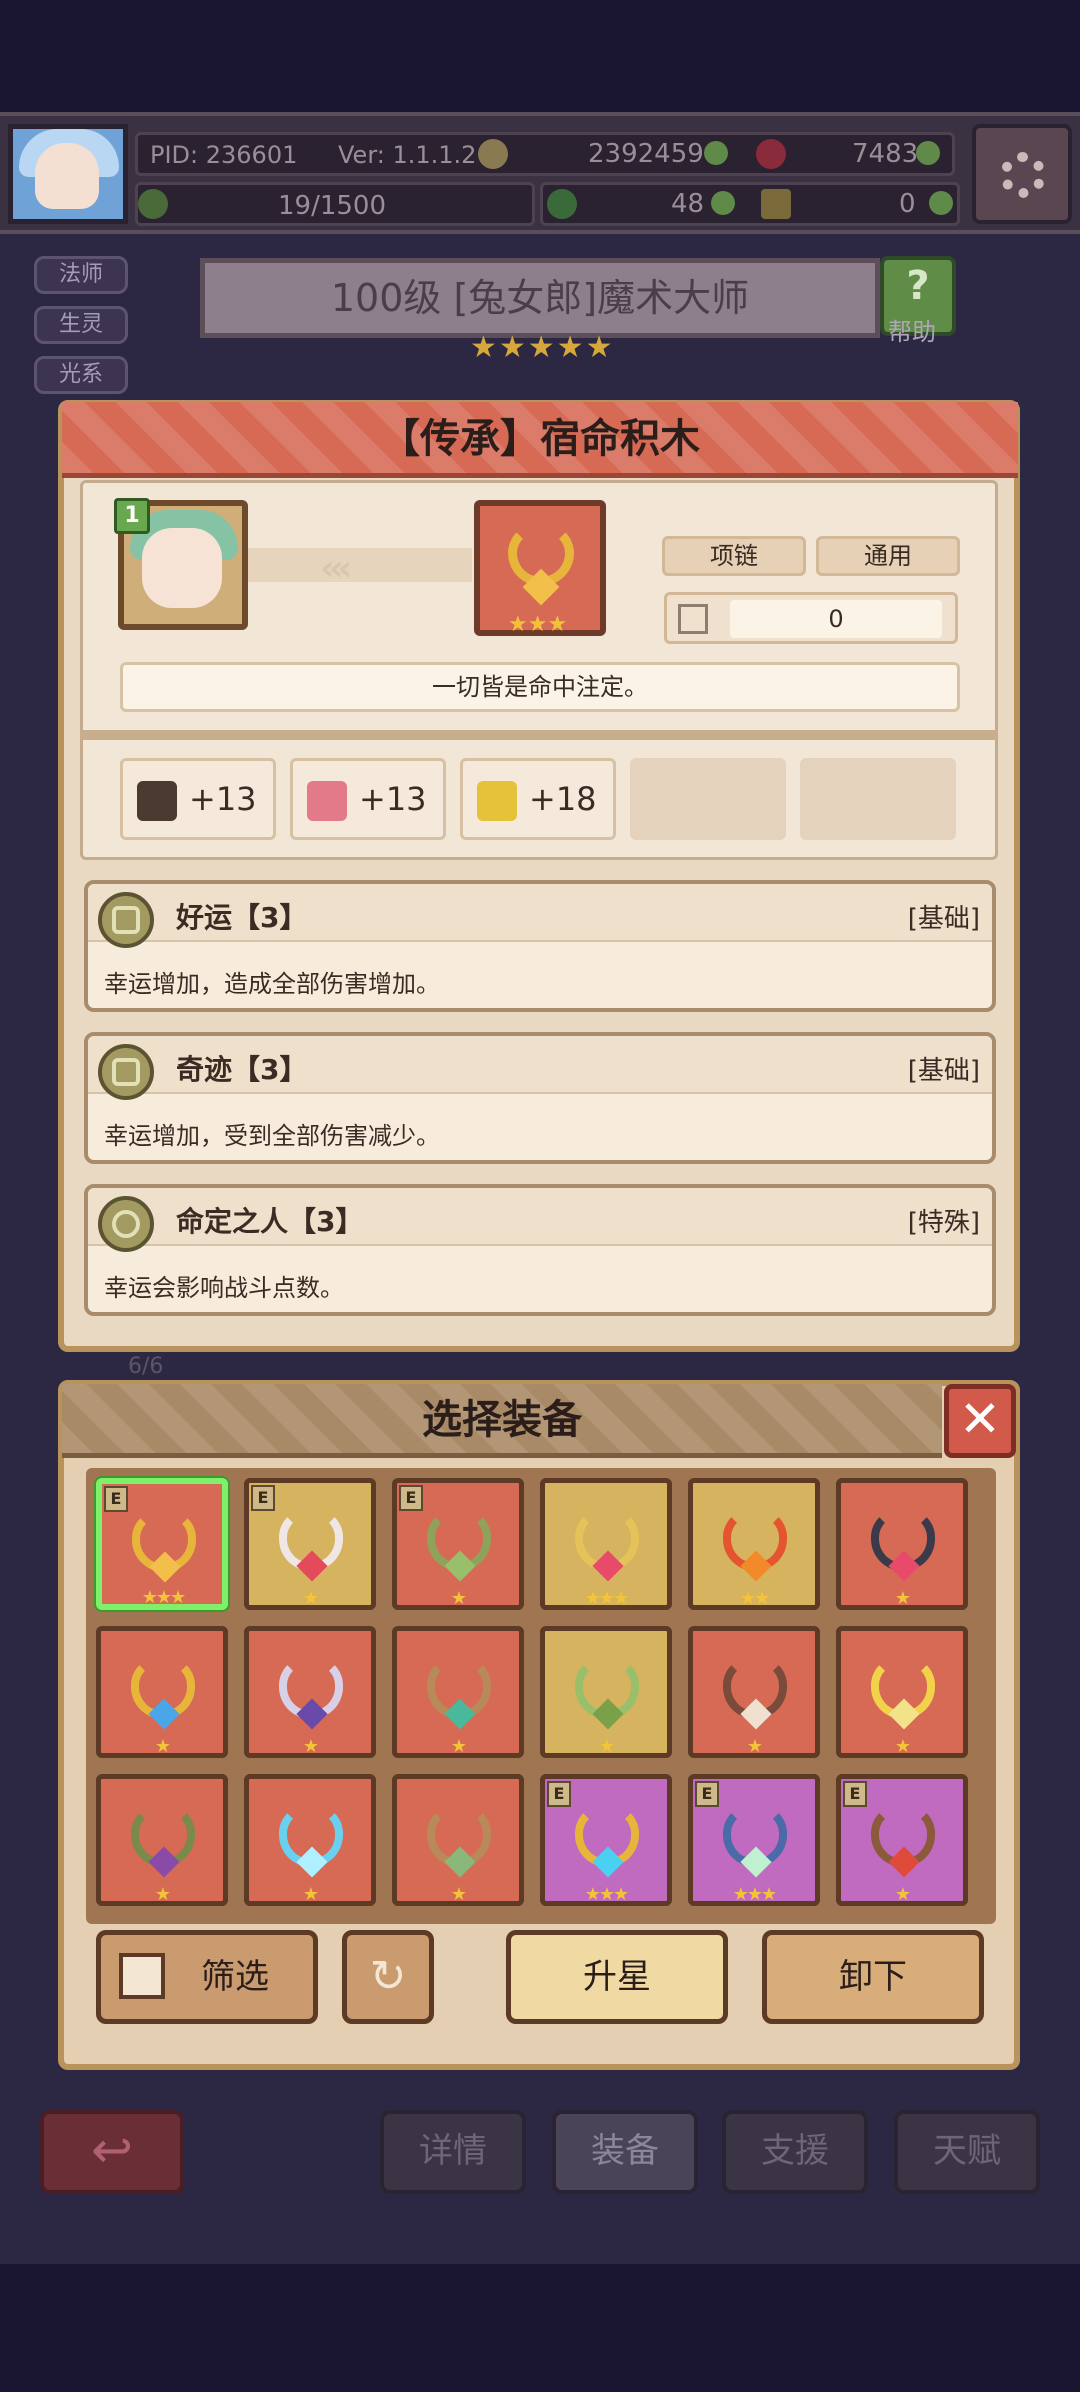 Image resolution: width=1080 pixels, height=2392 pixels. What do you see at coordinates (272, 984) in the screenshot?
I see `skill-desc: 幸运增加，造成全部伤害增加。` at bounding box center [272, 984].